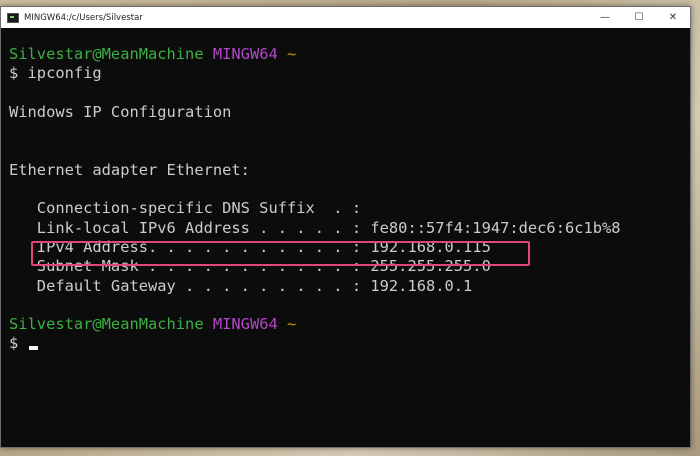 The image size is (700, 456). What do you see at coordinates (605, 17) in the screenshot?
I see `minimize-button: —` at bounding box center [605, 17].